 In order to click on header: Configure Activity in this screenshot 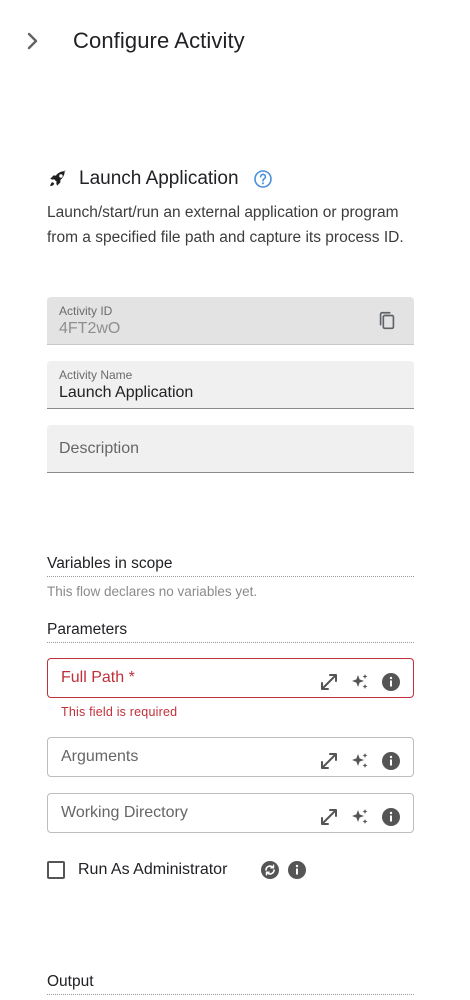, I will do `click(235, 42)`.